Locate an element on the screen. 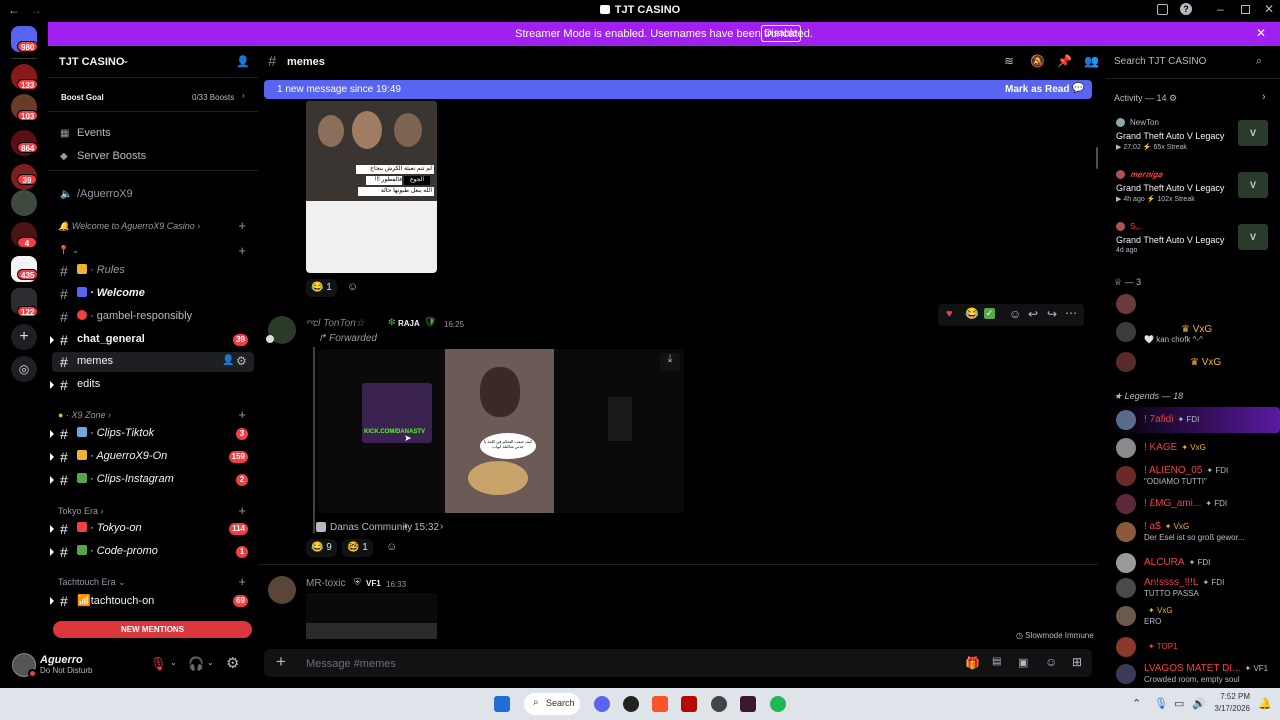 The image size is (1280, 720). search-input: Search TJT CASINO ⌕ is located at coordinates (1190, 62).